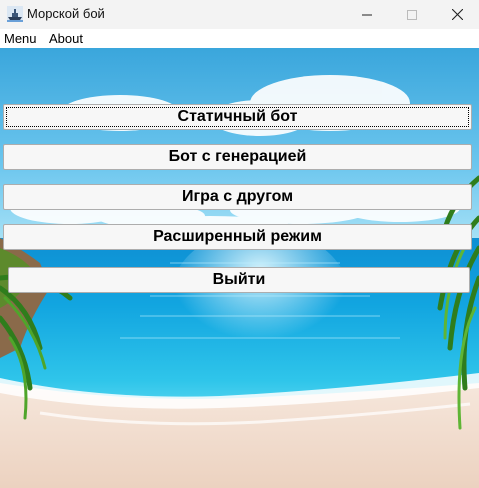 This screenshot has height=488, width=479. I want to click on maximize-icon, so click(412, 14).